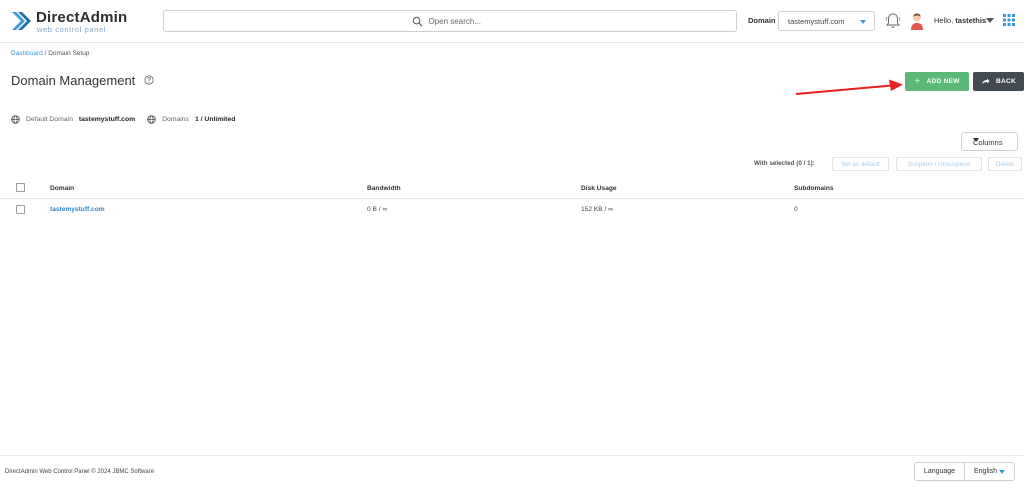 The width and height of the screenshot is (1024, 486). What do you see at coordinates (20, 187) in the screenshot?
I see `select-all-checkbox` at bounding box center [20, 187].